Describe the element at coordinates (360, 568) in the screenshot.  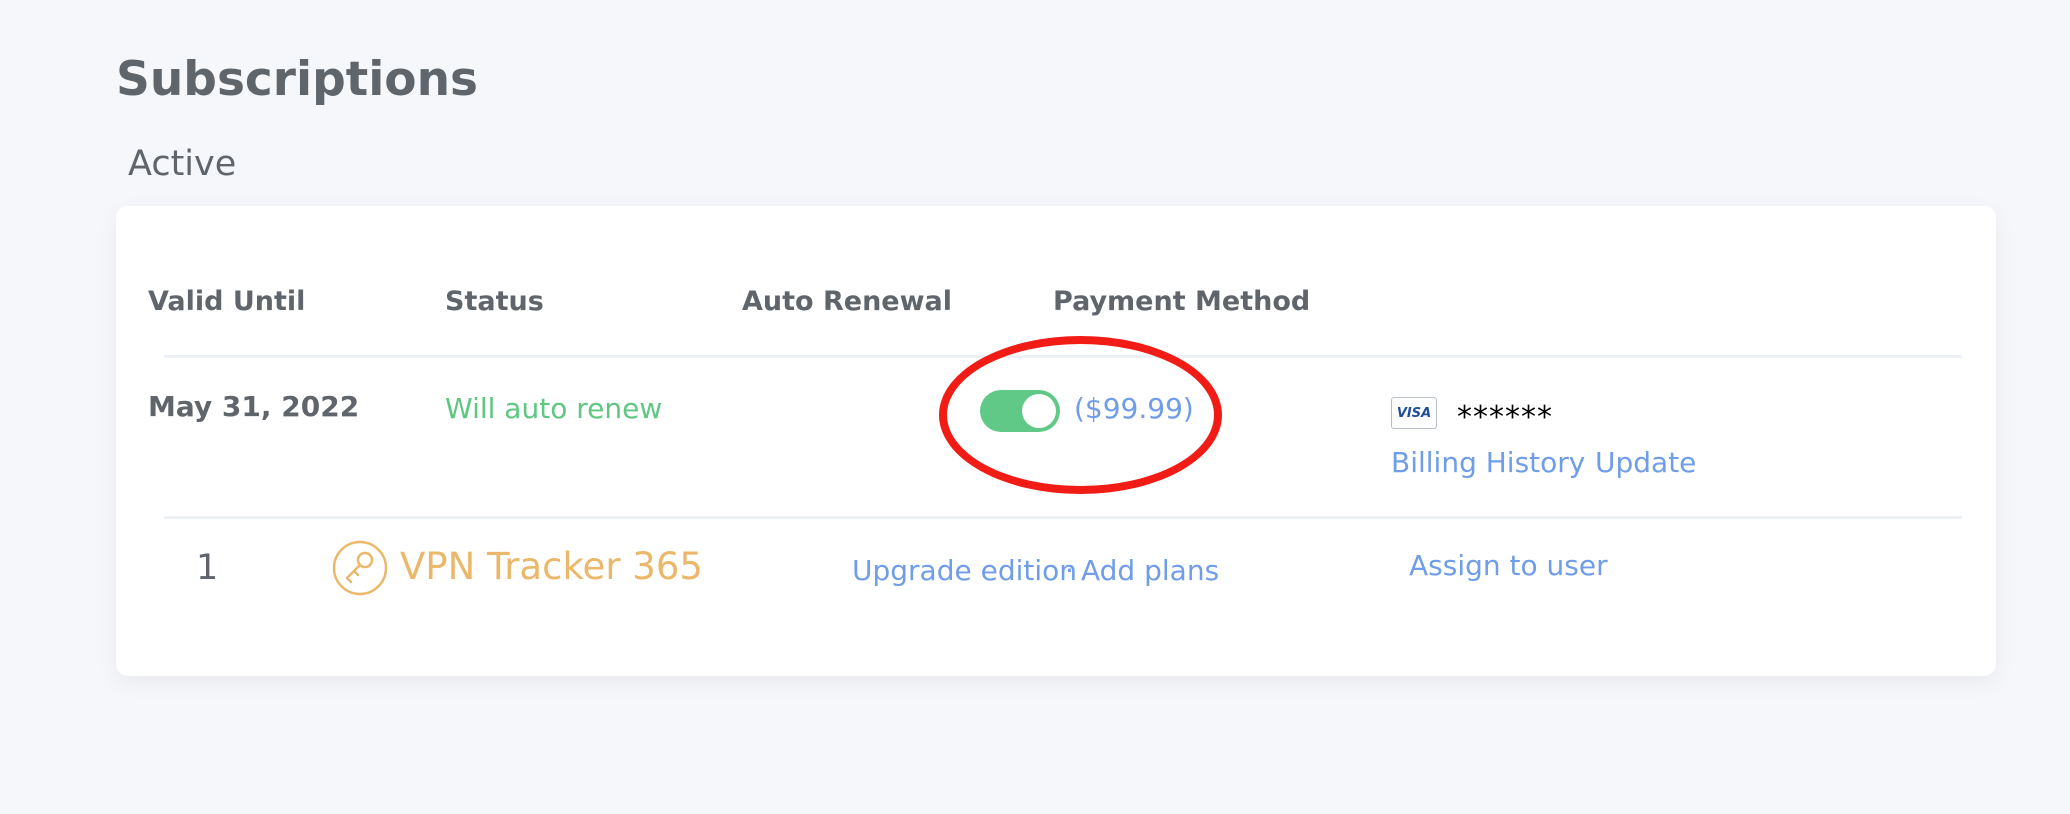
I see `key-icon` at that location.